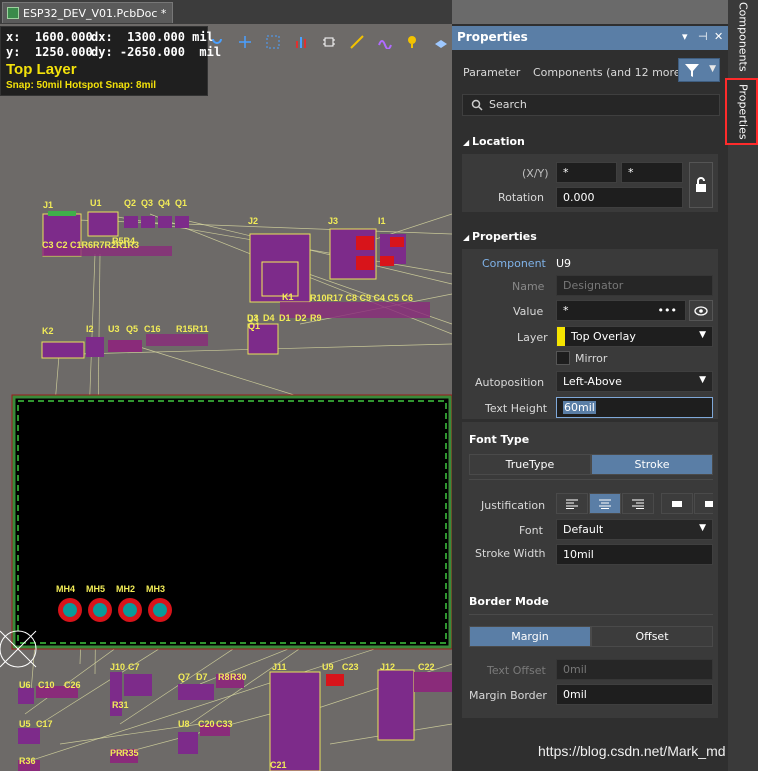 Image resolution: width=758 pixels, height=771 pixels. Describe the element at coordinates (516, 670) in the screenshot. I see `text-offset-label: Text Offset` at that location.